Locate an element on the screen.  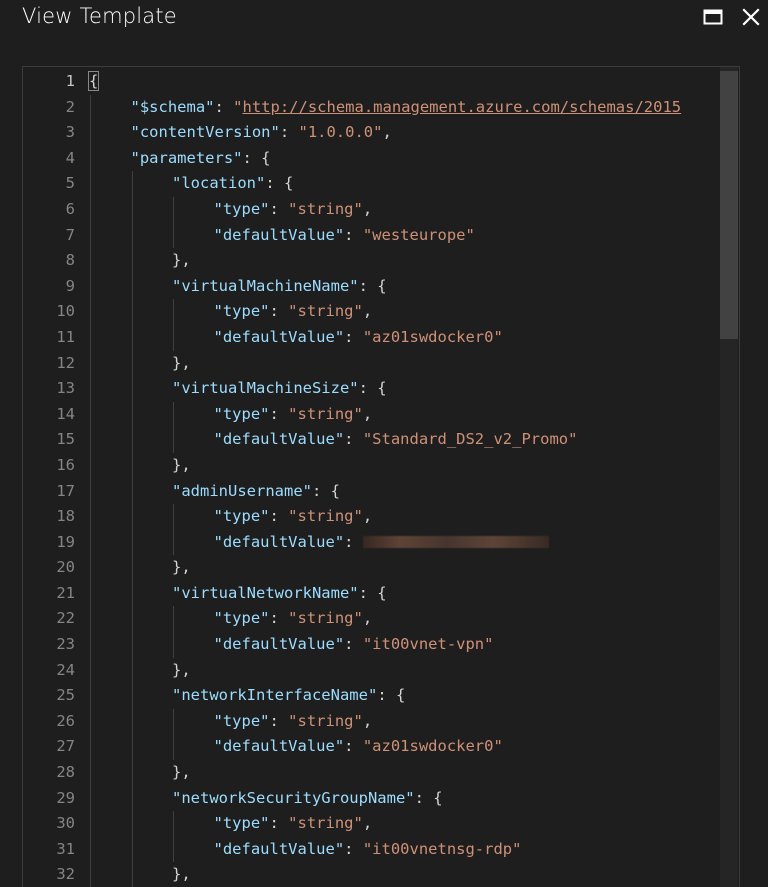
json-punctuation: }, is located at coordinates (181, 772).